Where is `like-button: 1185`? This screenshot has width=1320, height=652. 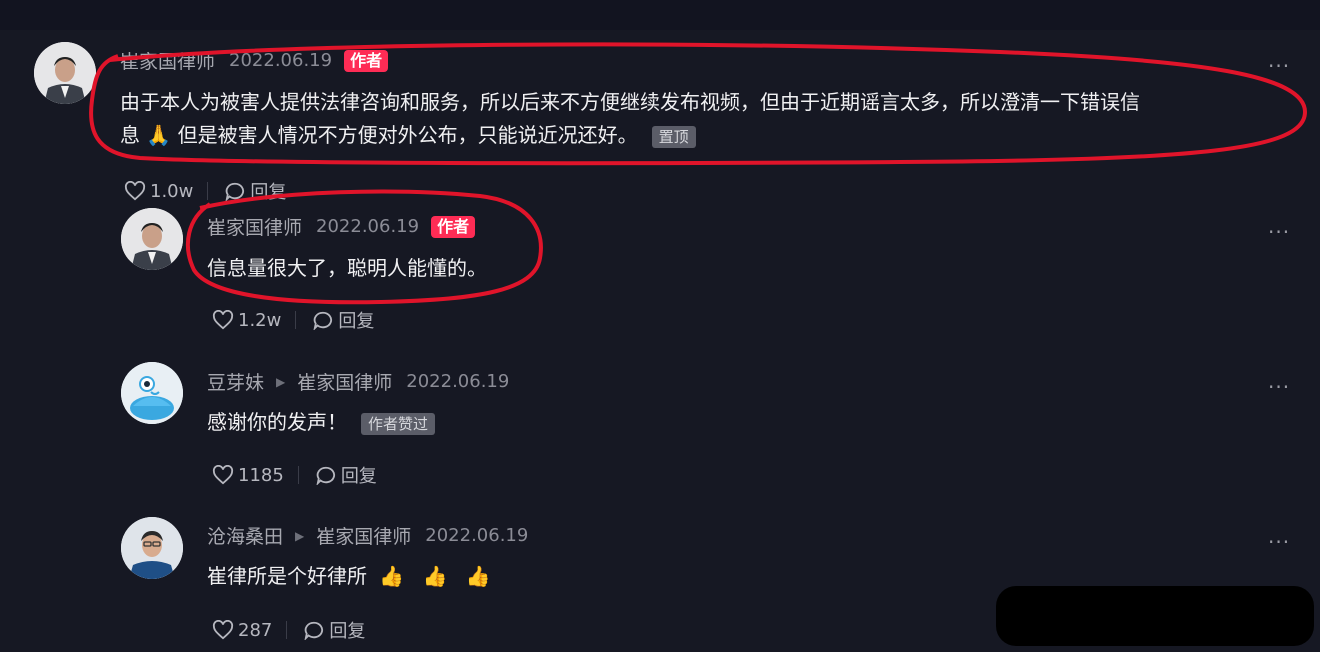 like-button: 1185 is located at coordinates (248, 475).